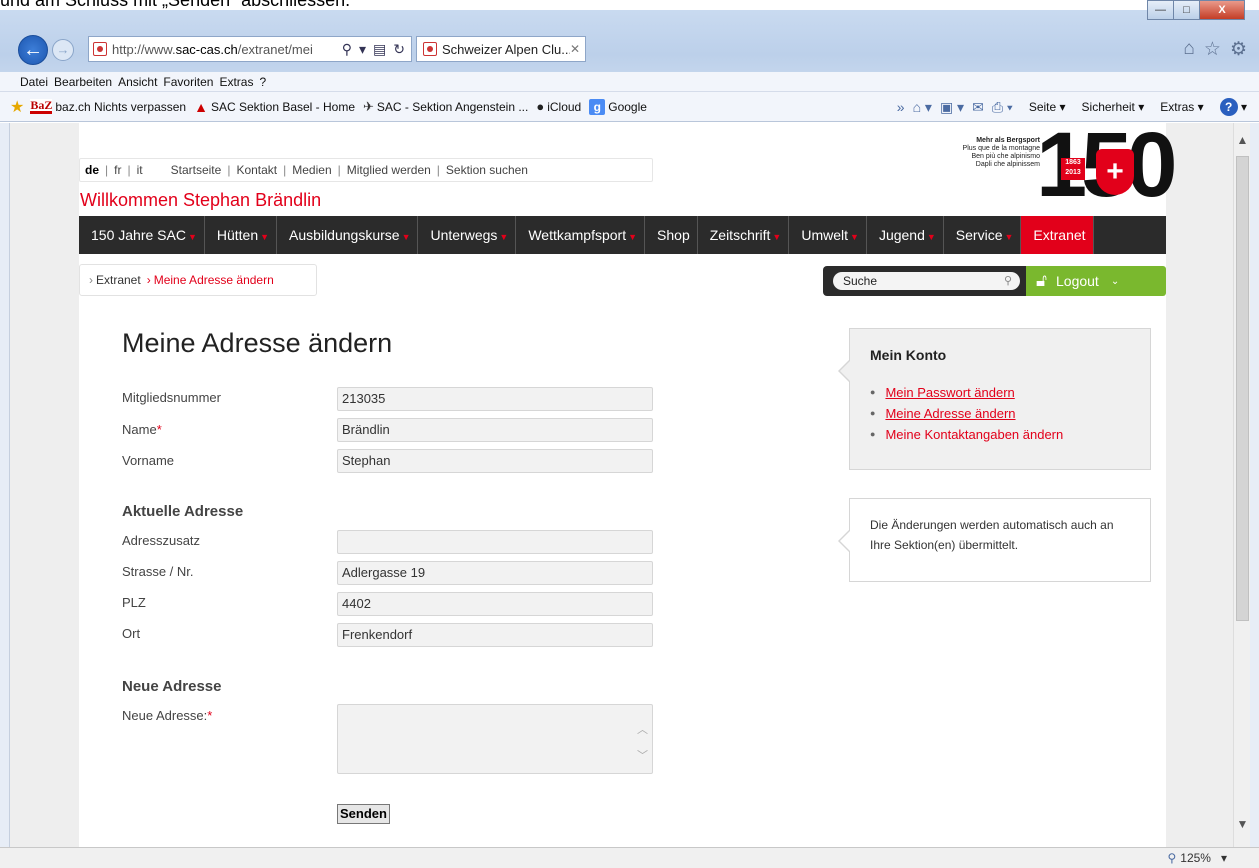  What do you see at coordinates (227, 49) in the screenshot?
I see `url-text: http://www.sac-cas.ch/extranet/mei` at bounding box center [227, 49].